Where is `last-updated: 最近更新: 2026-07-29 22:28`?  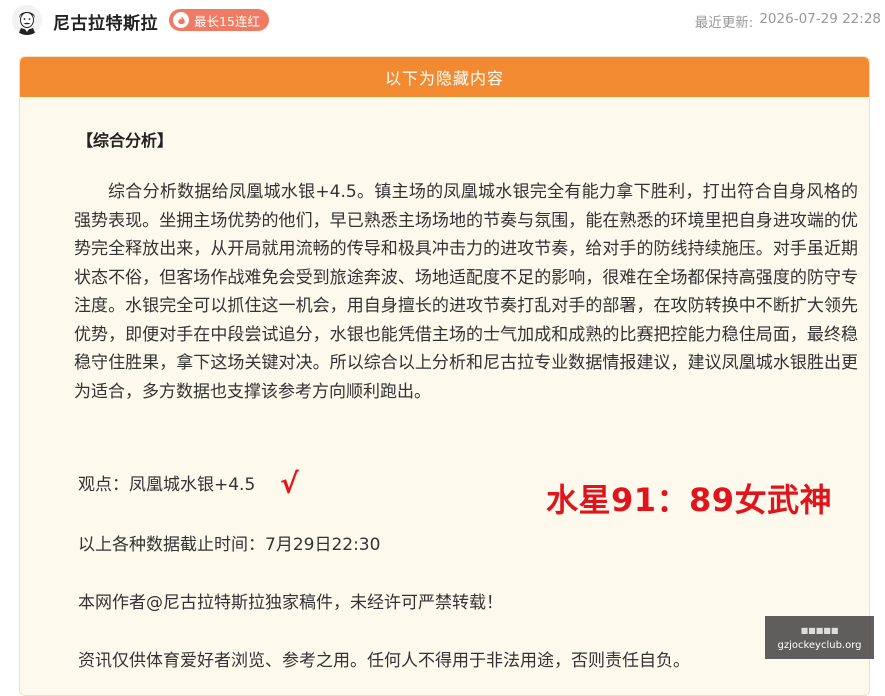 last-updated: 最近更新: 2026-07-29 22:28 is located at coordinates (788, 21).